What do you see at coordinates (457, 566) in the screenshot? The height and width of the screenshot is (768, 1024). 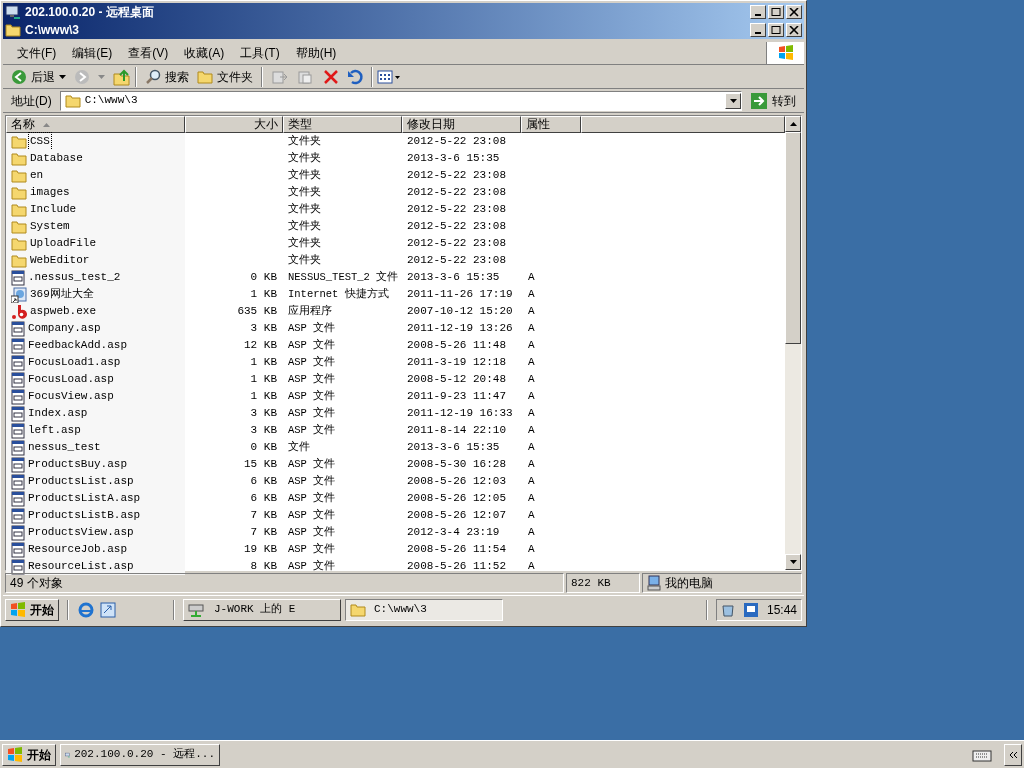 I see `modified-date: 2008-5-26 11:52` at bounding box center [457, 566].